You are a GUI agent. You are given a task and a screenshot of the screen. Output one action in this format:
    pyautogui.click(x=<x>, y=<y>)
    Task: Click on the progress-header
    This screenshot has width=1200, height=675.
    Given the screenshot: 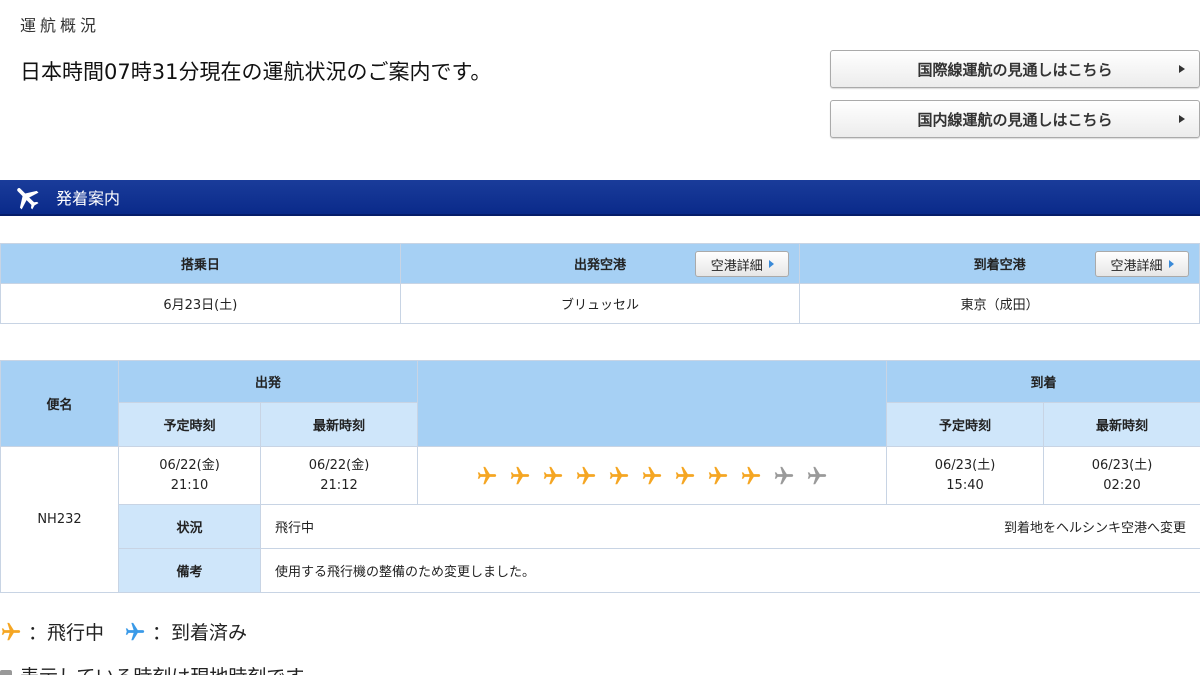 What is the action you would take?
    pyautogui.click(x=652, y=403)
    